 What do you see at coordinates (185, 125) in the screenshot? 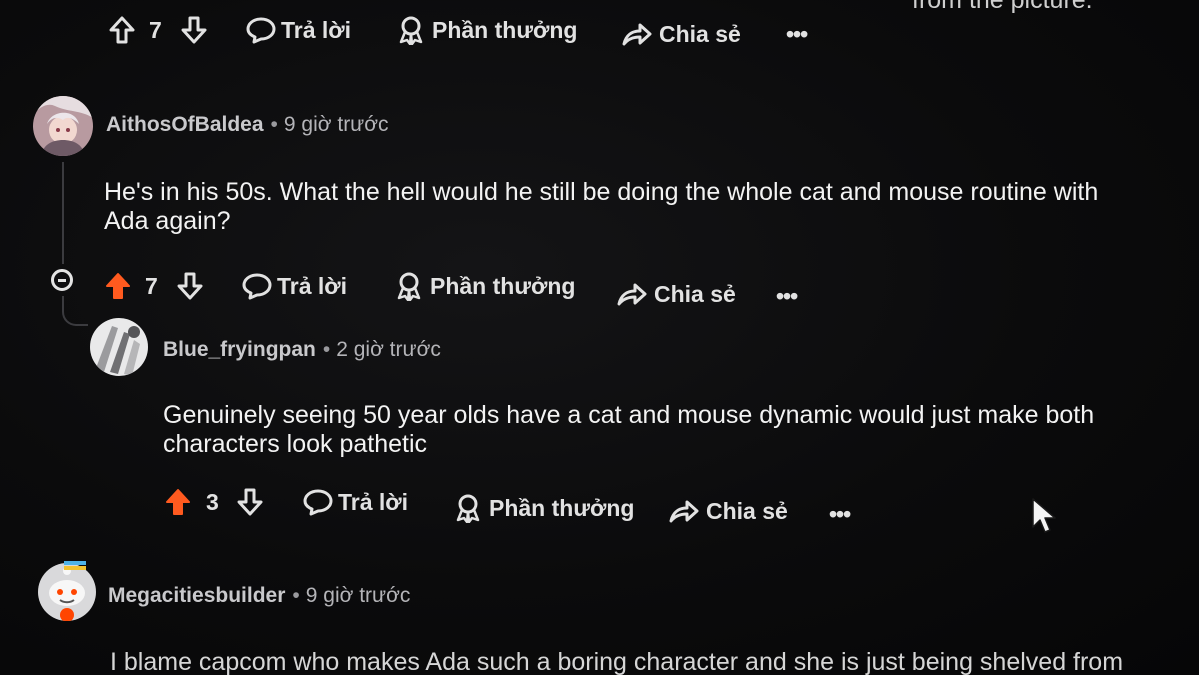
I see `username: AithosOfBaldea` at bounding box center [185, 125].